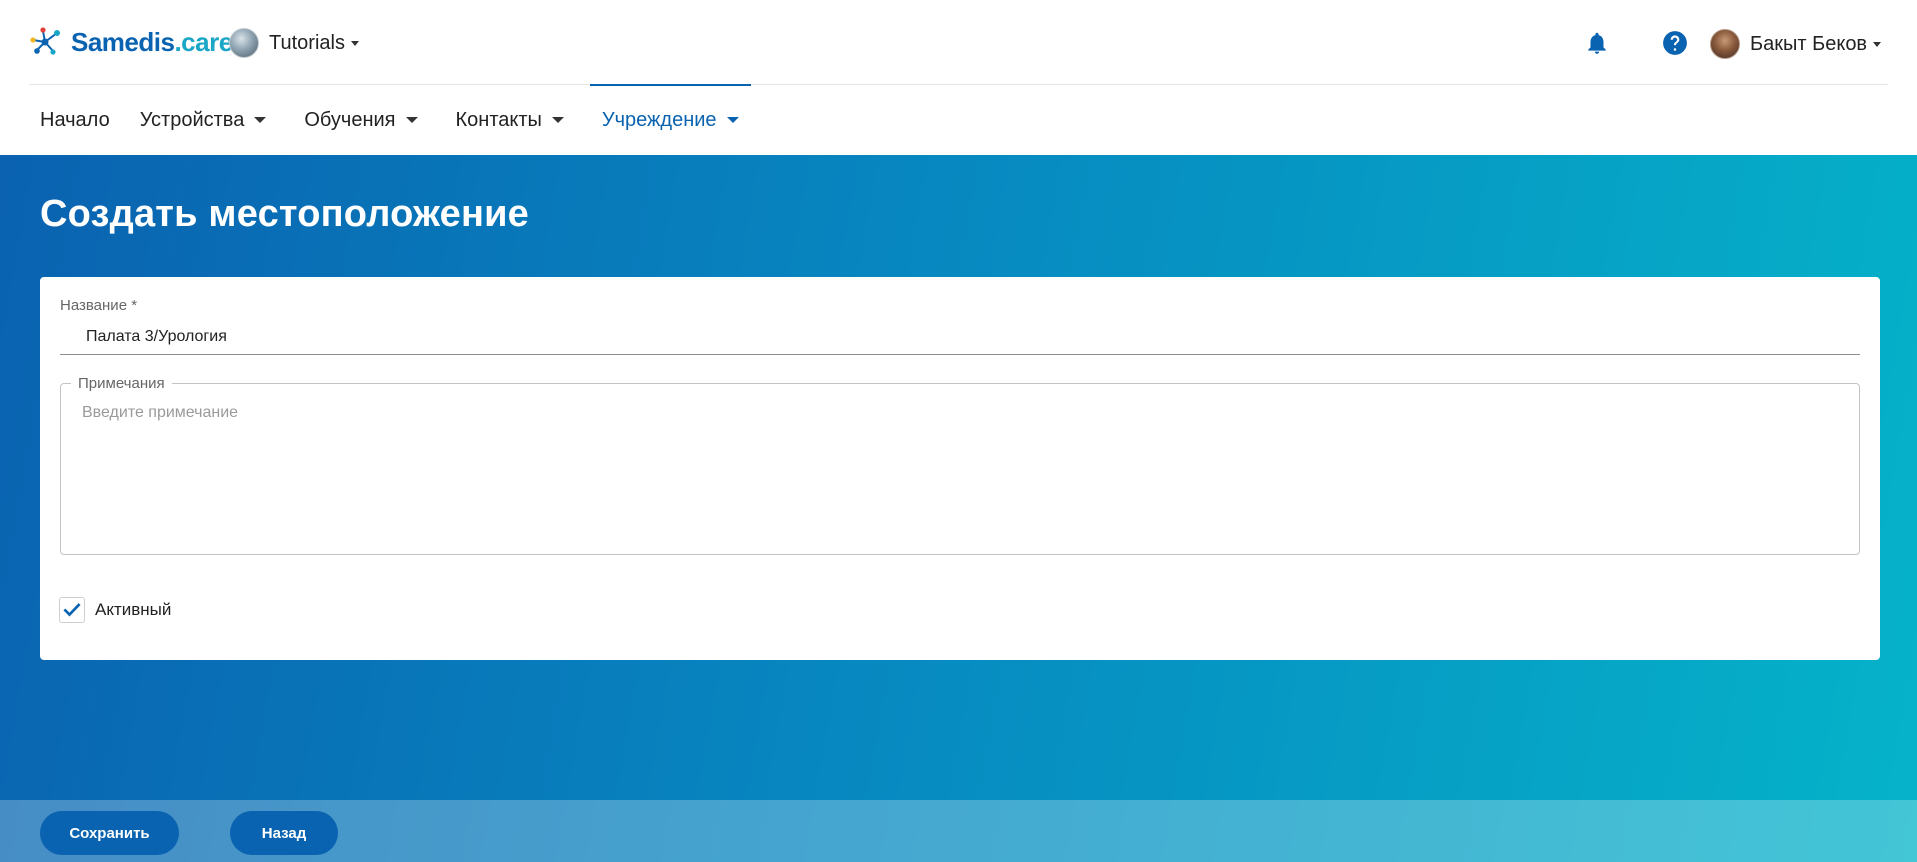 The height and width of the screenshot is (862, 1917). What do you see at coordinates (958, 831) in the screenshot?
I see `footer-action-bar: Сохранить Назад` at bounding box center [958, 831].